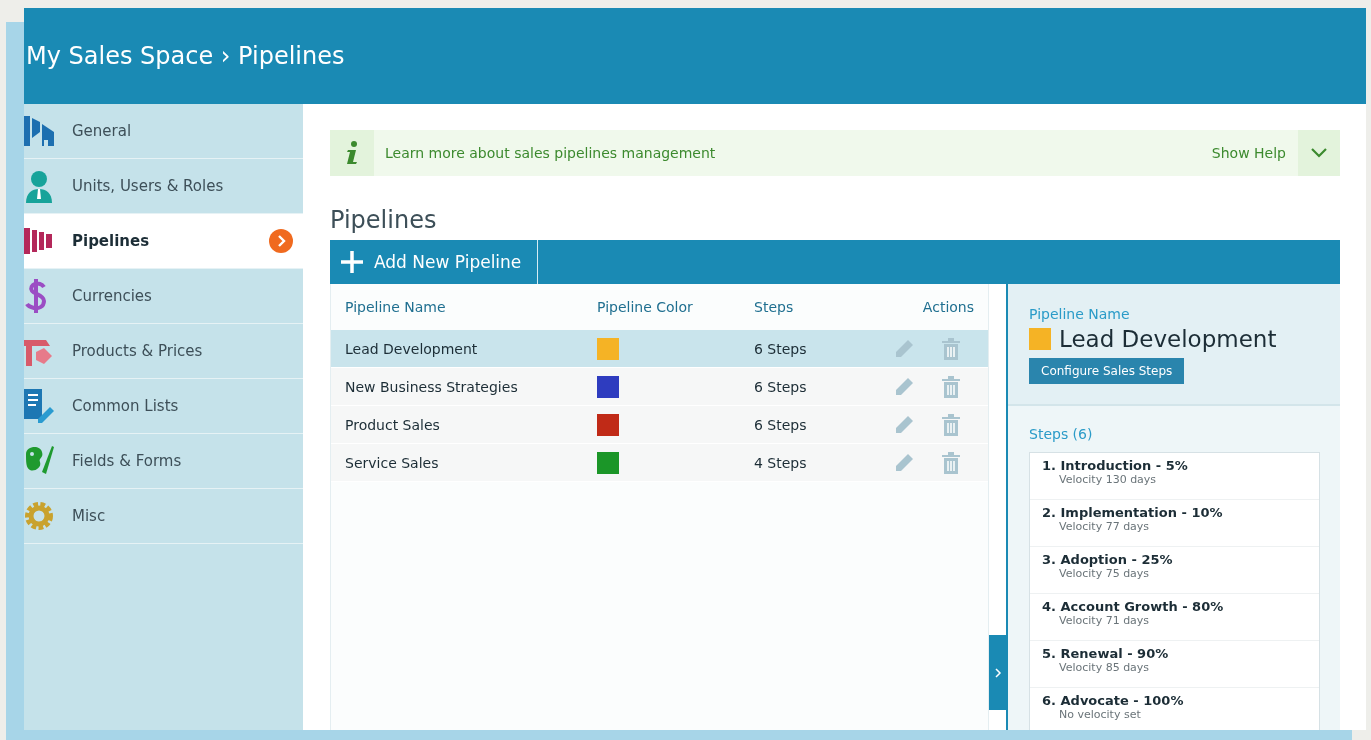  What do you see at coordinates (551, 153) in the screenshot?
I see `help-text: Learn more about sales pipelines management` at bounding box center [551, 153].